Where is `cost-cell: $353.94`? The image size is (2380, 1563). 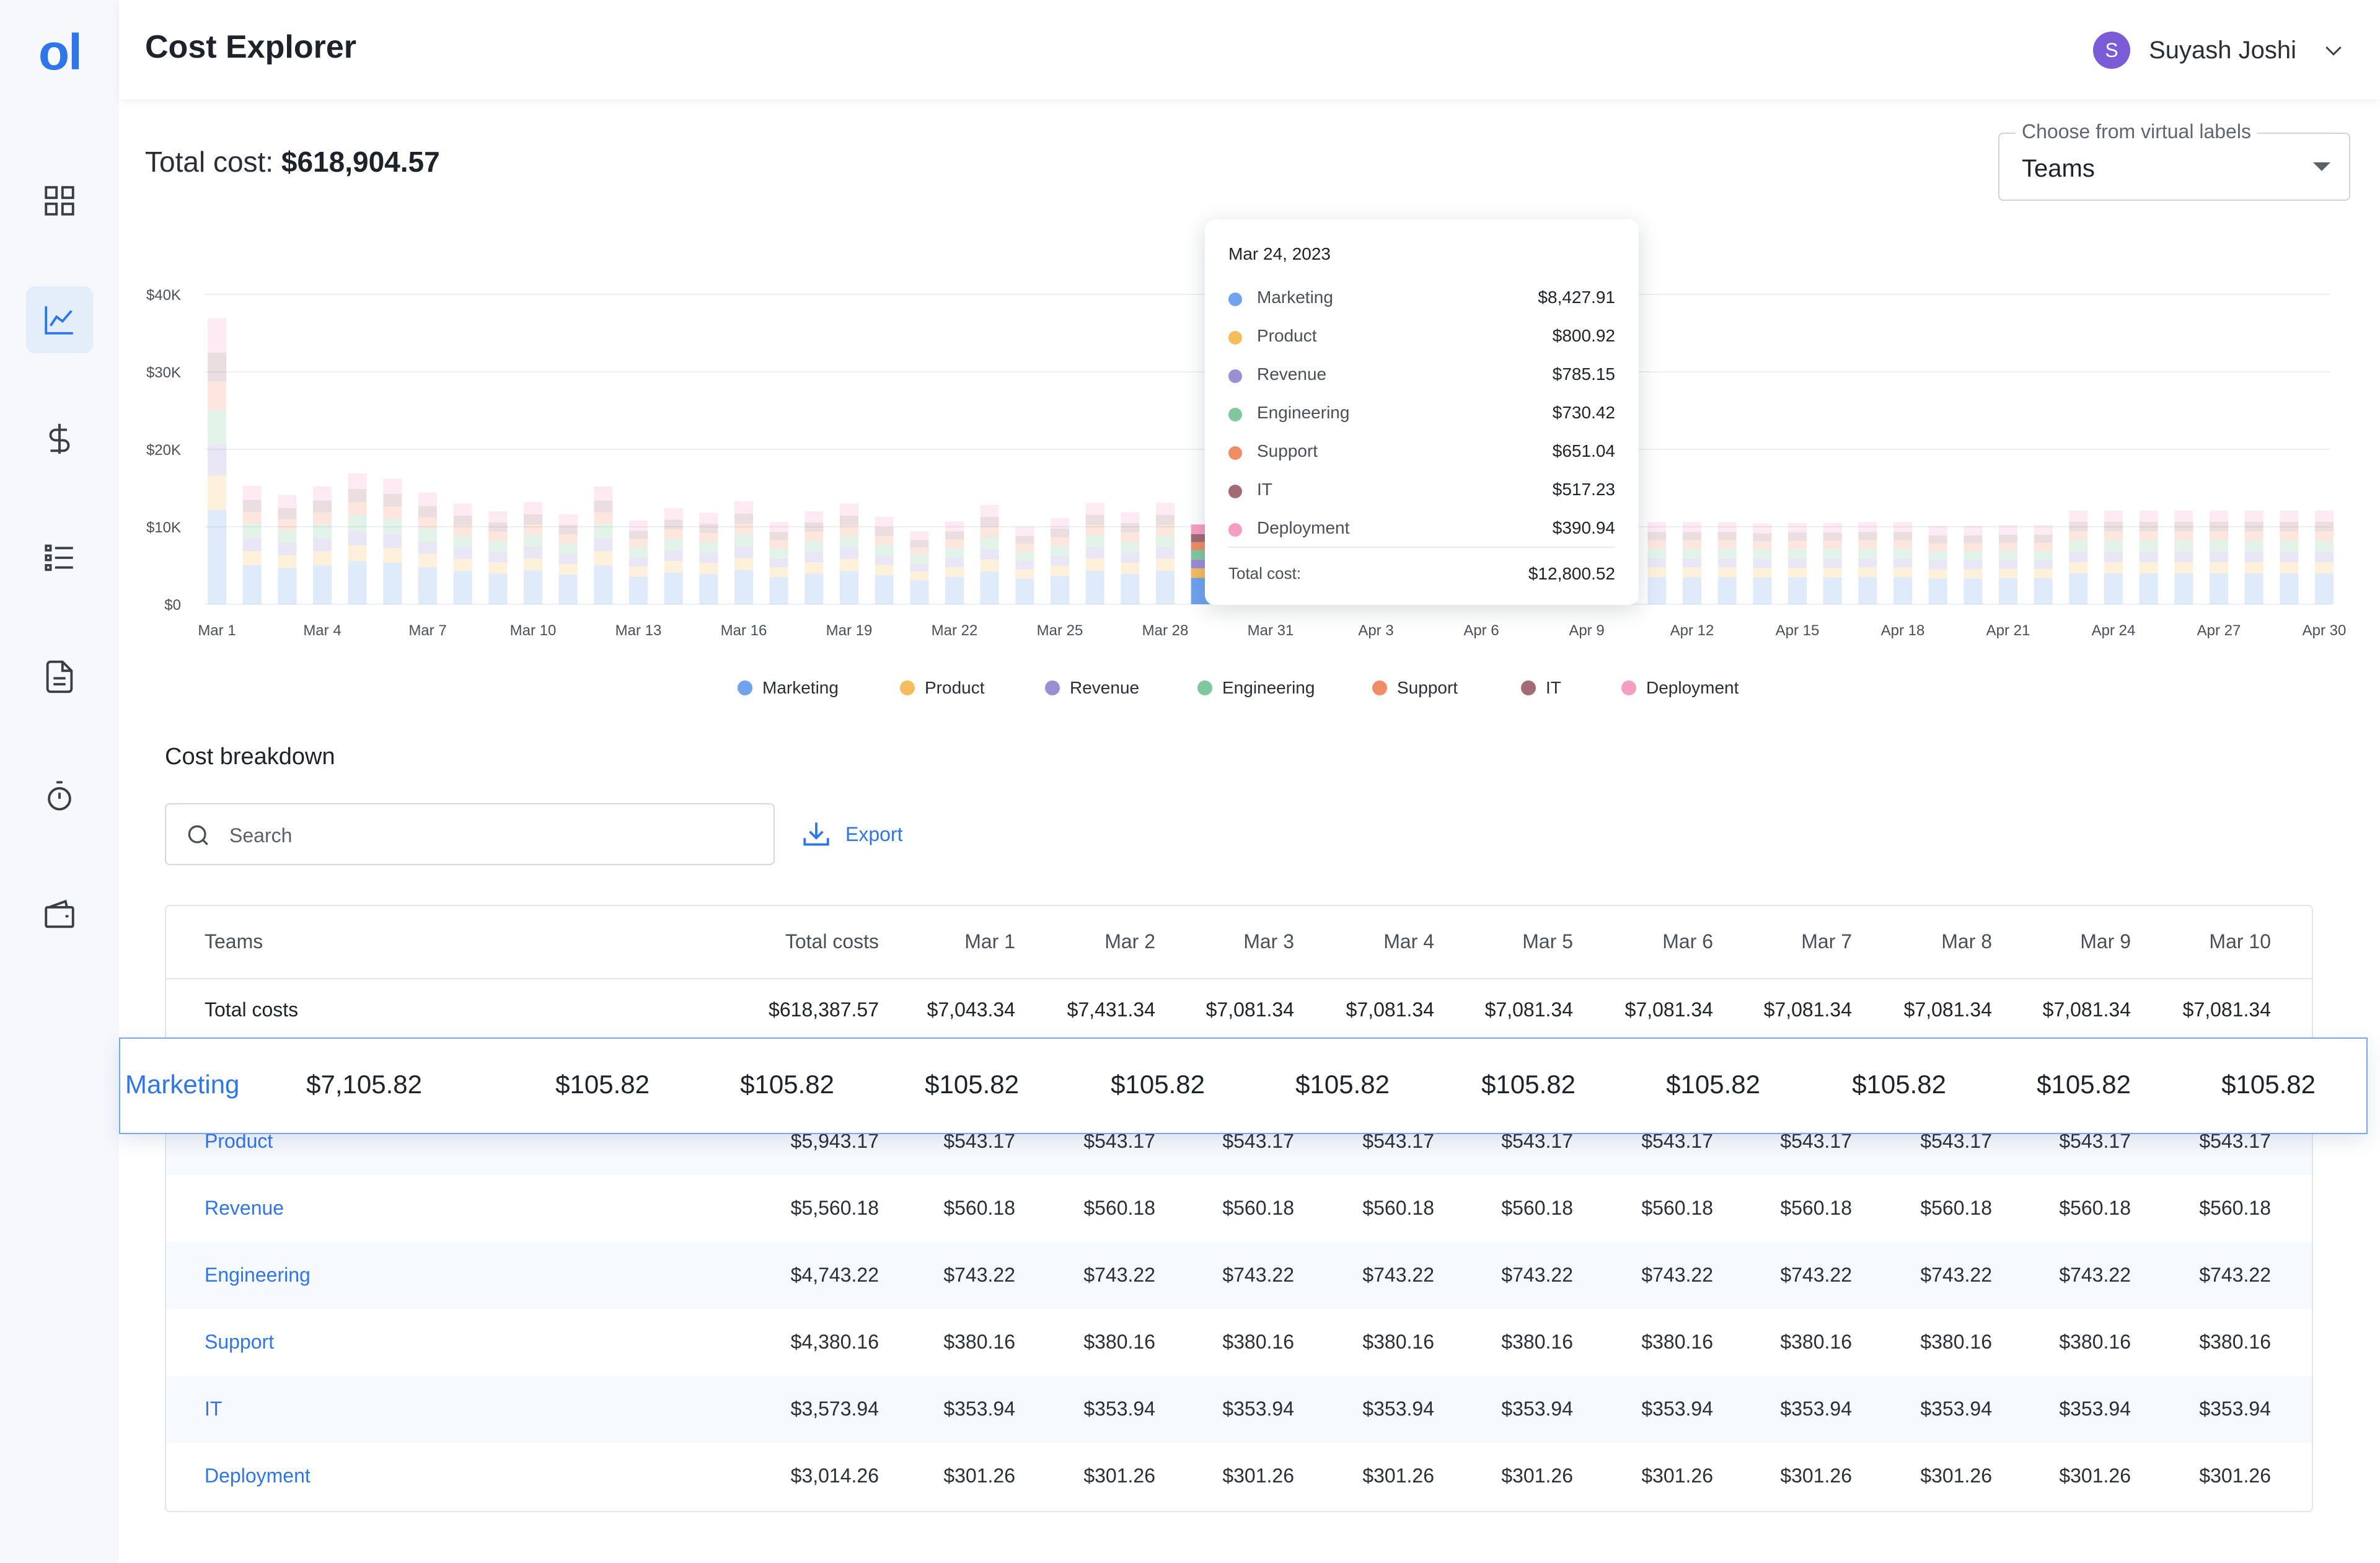
cost-cell: $353.94 is located at coordinates (1677, 1409).